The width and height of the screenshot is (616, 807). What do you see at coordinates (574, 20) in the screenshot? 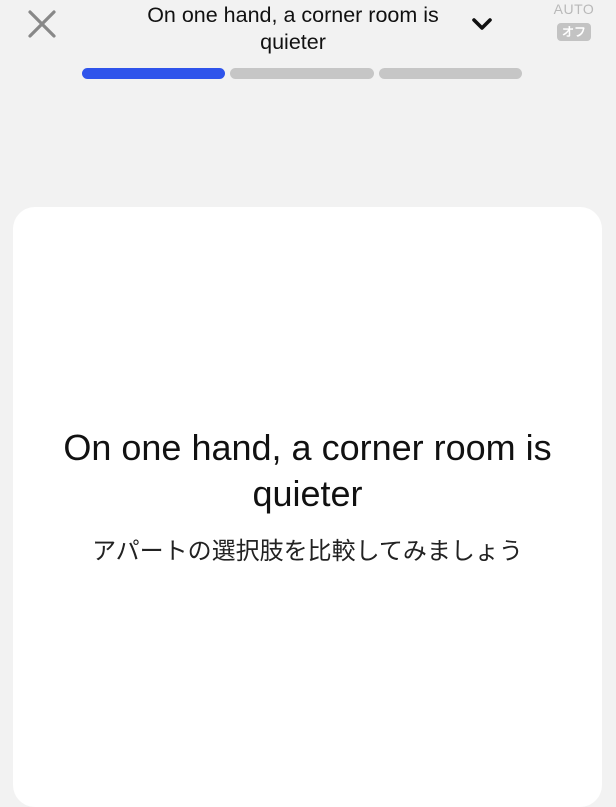
I see `auto-play-toggle: AUTO オフ` at bounding box center [574, 20].